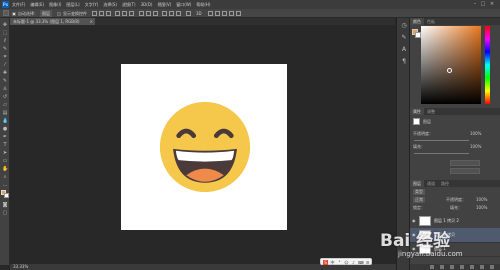 This screenshot has height=270, width=500. I want to click on layers-opacity-value: 100%, so click(481, 200).